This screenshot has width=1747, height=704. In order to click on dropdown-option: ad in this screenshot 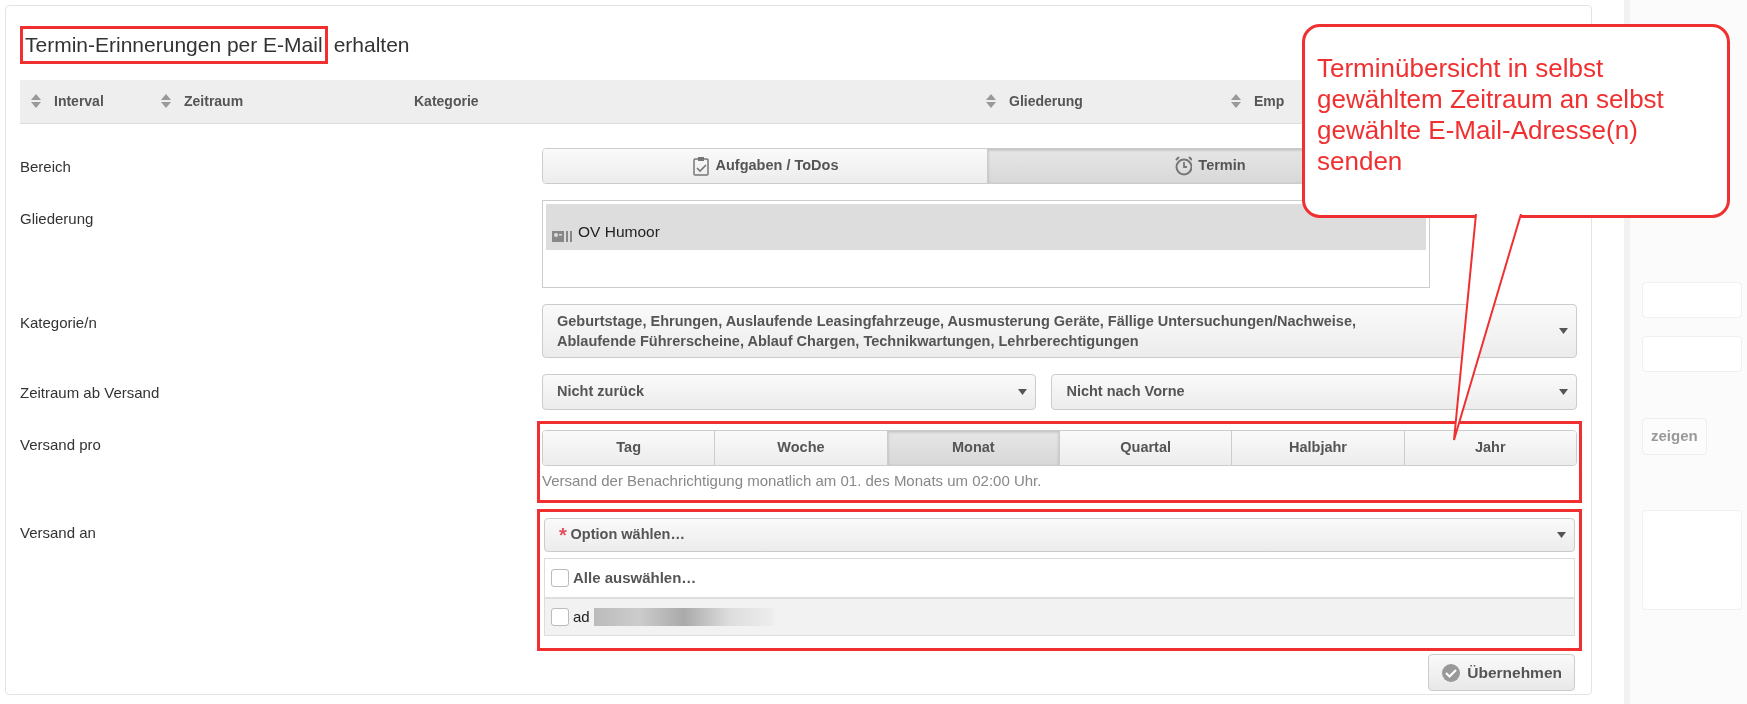, I will do `click(1059, 616)`.